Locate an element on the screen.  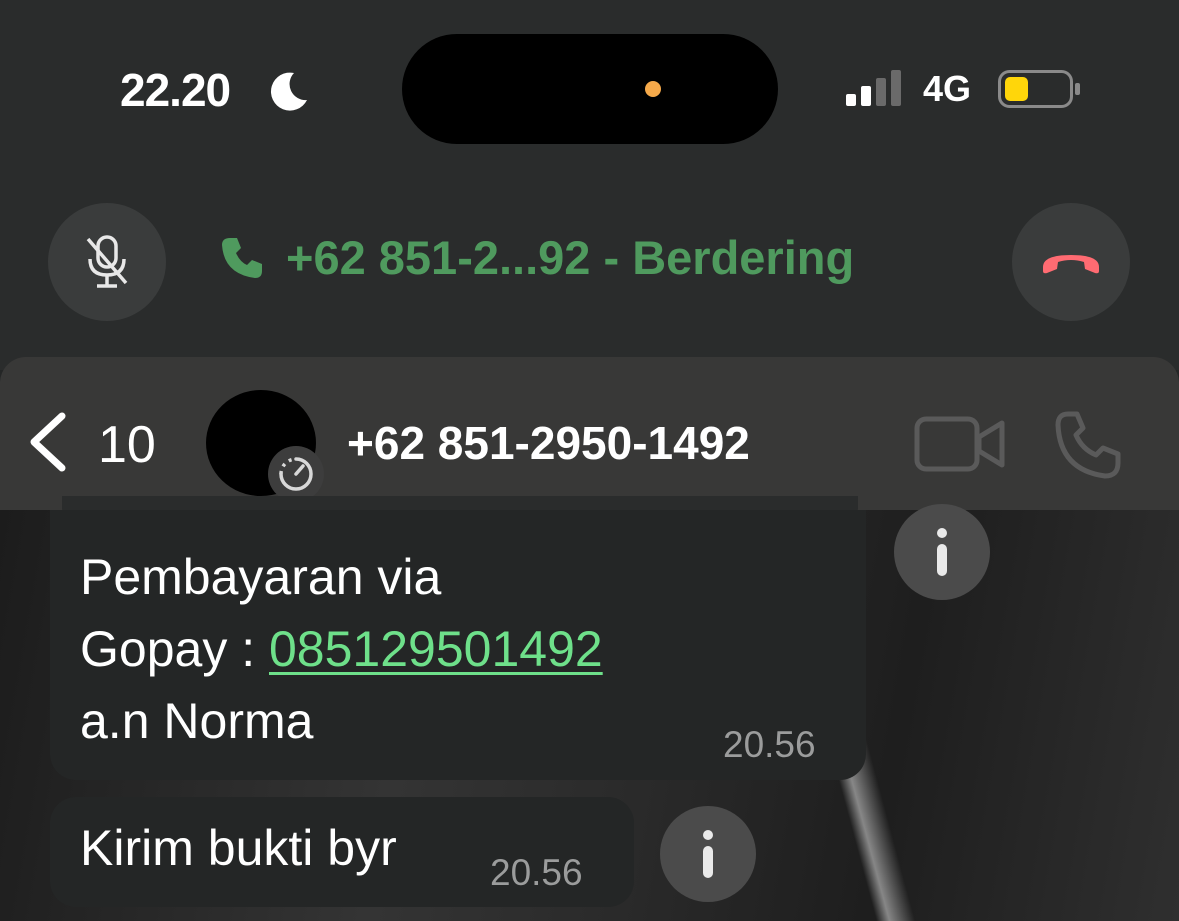
disappearing-timer-icon is located at coordinates (296, 474).